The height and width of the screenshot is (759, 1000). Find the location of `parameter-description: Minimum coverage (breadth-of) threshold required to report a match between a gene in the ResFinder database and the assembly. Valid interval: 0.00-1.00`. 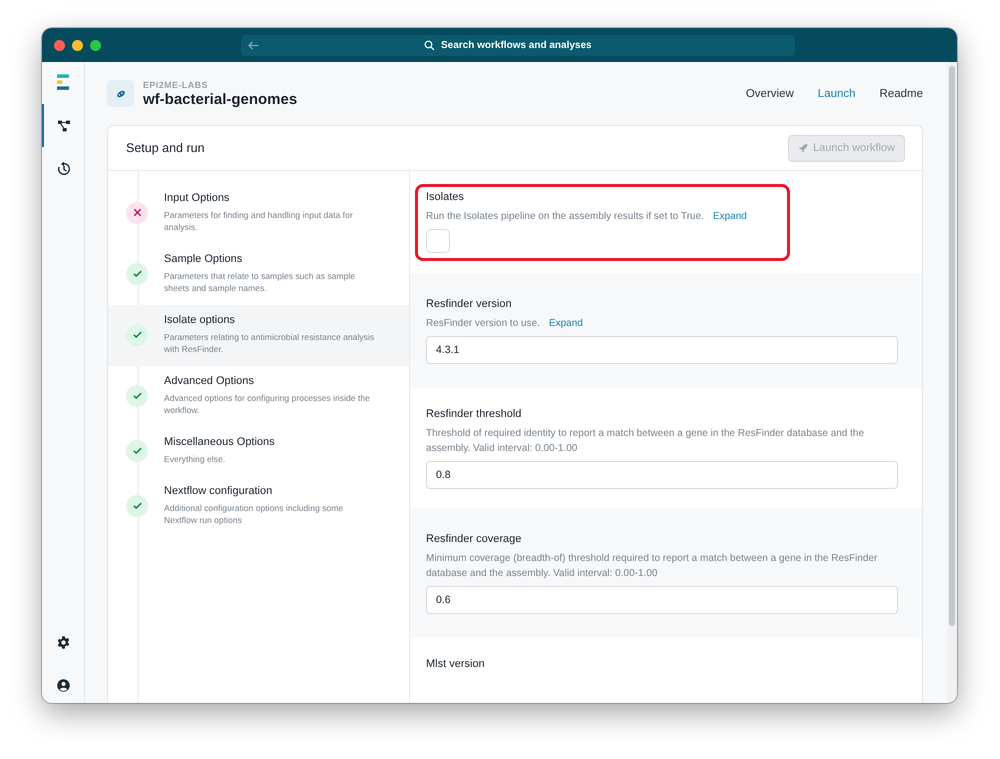

parameter-description: Minimum coverage (breadth-of) threshold required to report a match between a gene in the ResFinder database and the assembly. Valid interval: 0.00-1.00 is located at coordinates (652, 566).